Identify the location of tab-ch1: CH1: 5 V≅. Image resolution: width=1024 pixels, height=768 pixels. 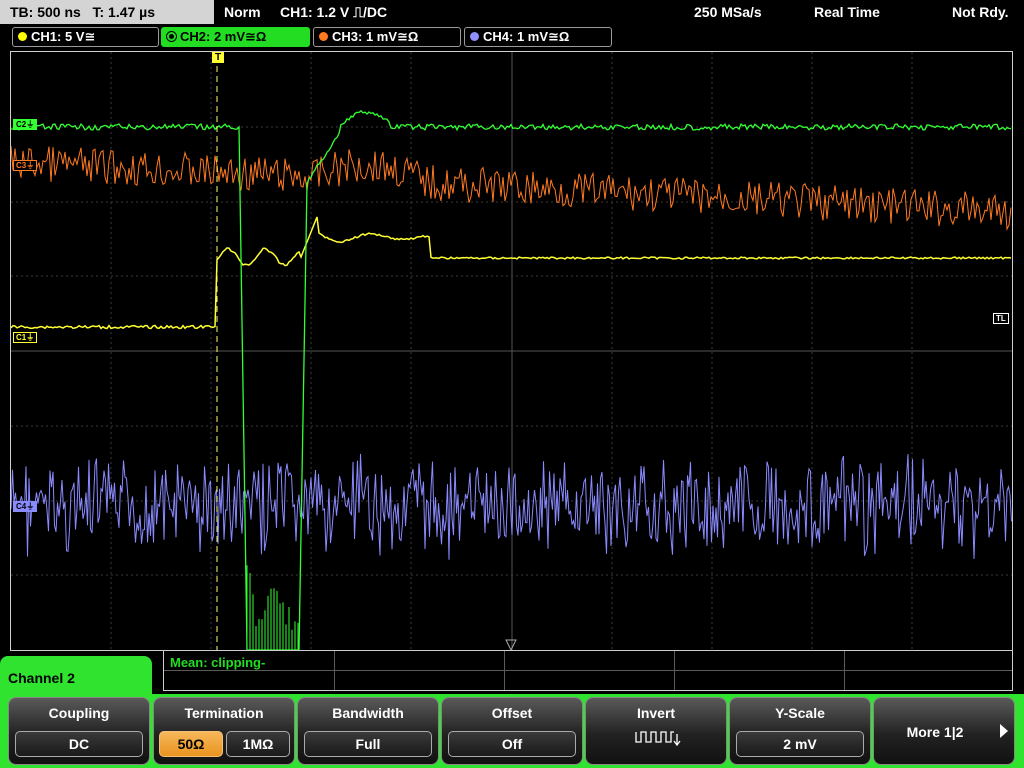
(85, 37).